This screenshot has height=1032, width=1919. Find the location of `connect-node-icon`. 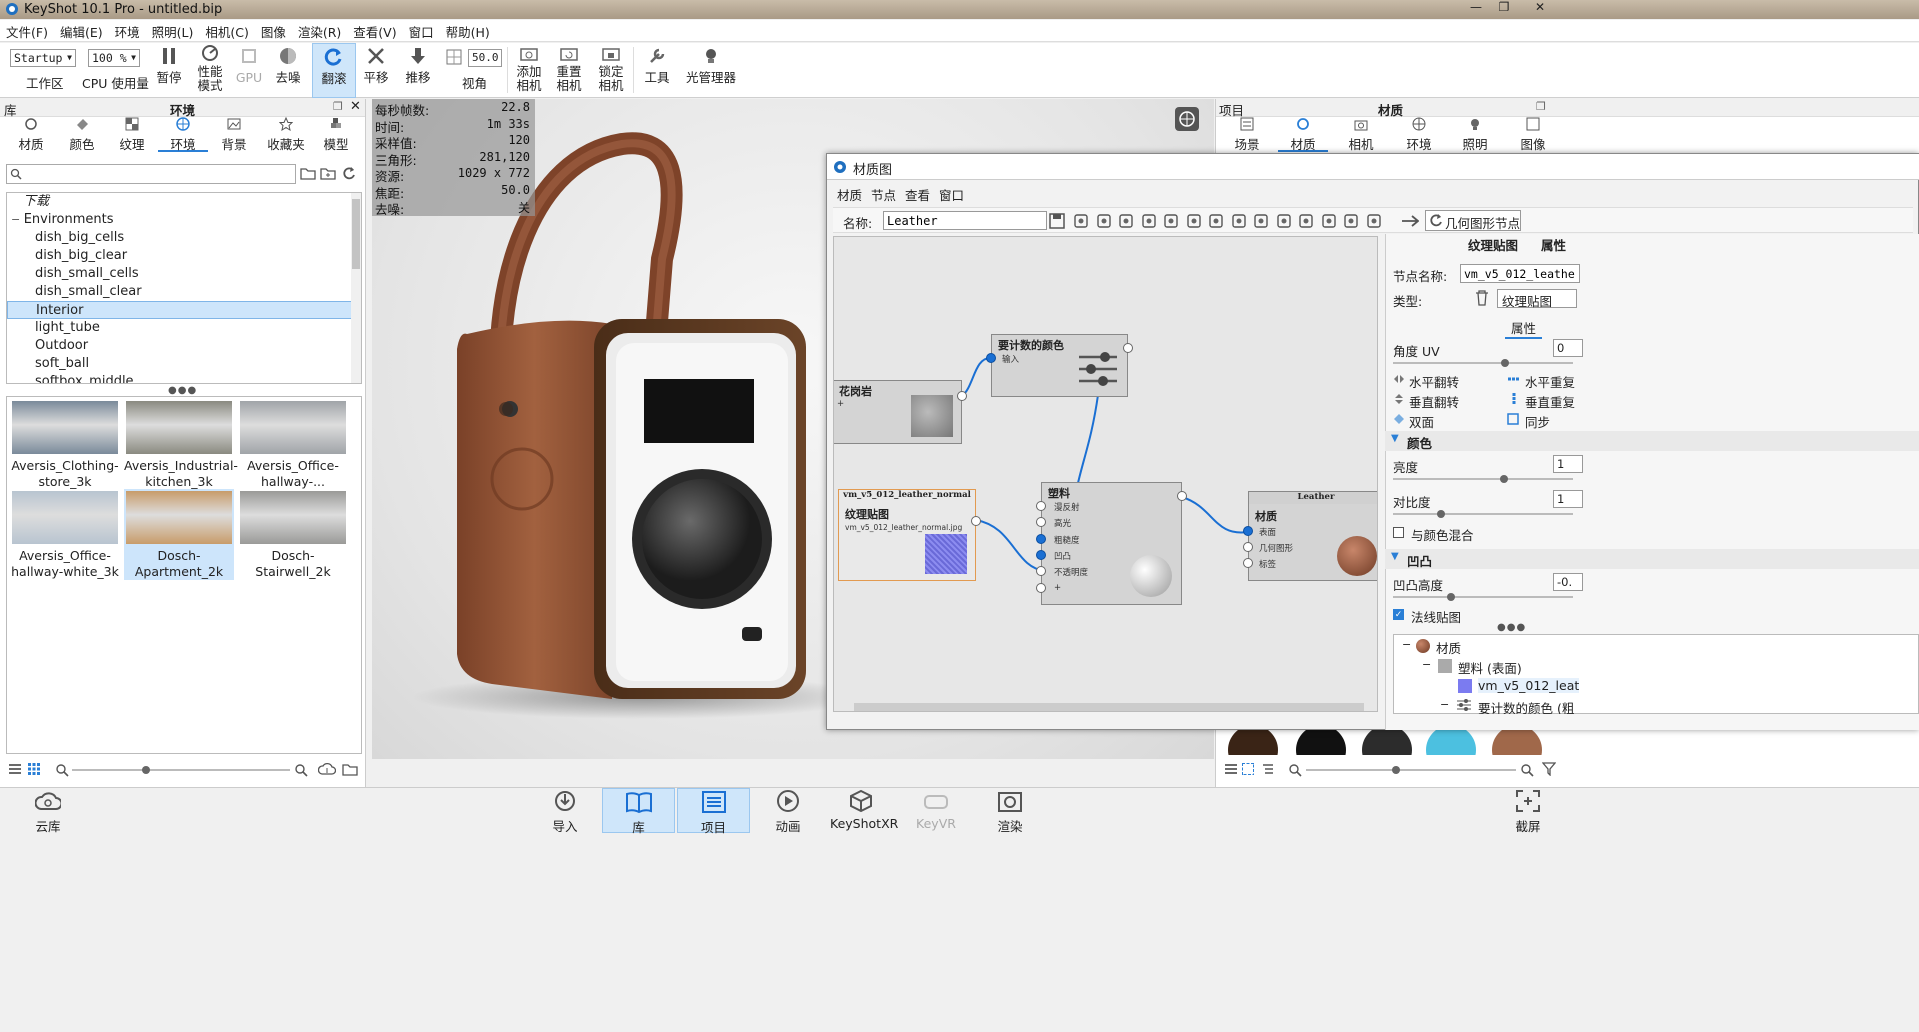

connect-node-icon is located at coordinates (1410, 222).